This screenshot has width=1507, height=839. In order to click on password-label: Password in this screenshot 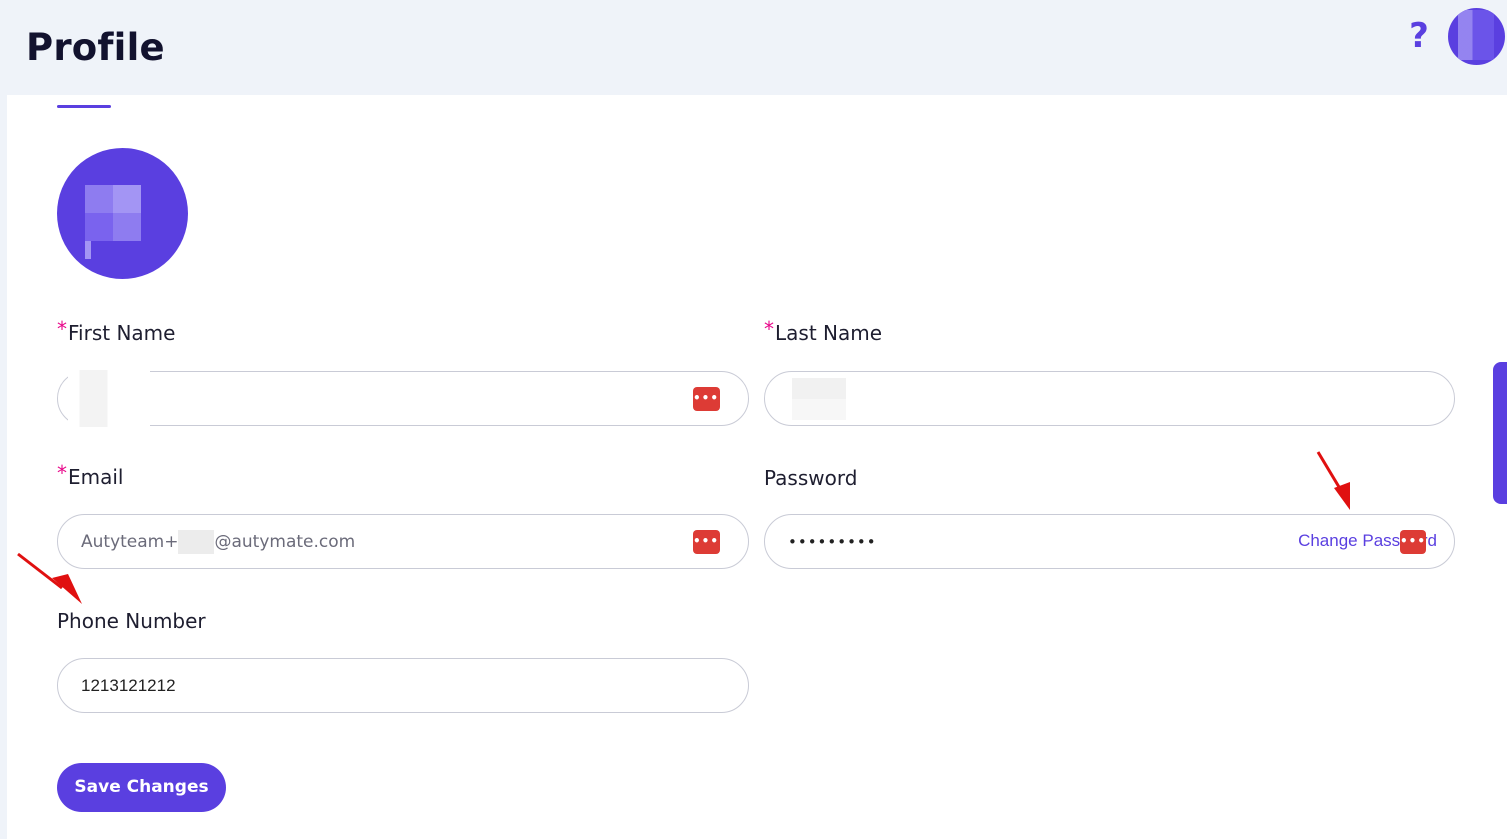, I will do `click(811, 478)`.